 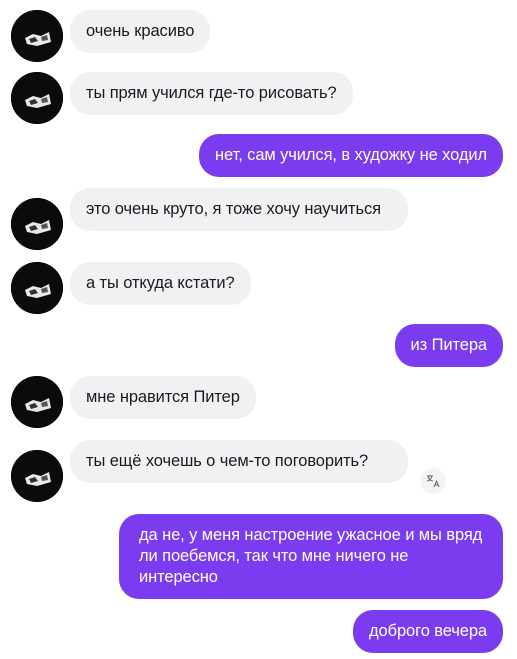 I want to click on outgoing-message: доброго вечера, so click(x=428, y=631).